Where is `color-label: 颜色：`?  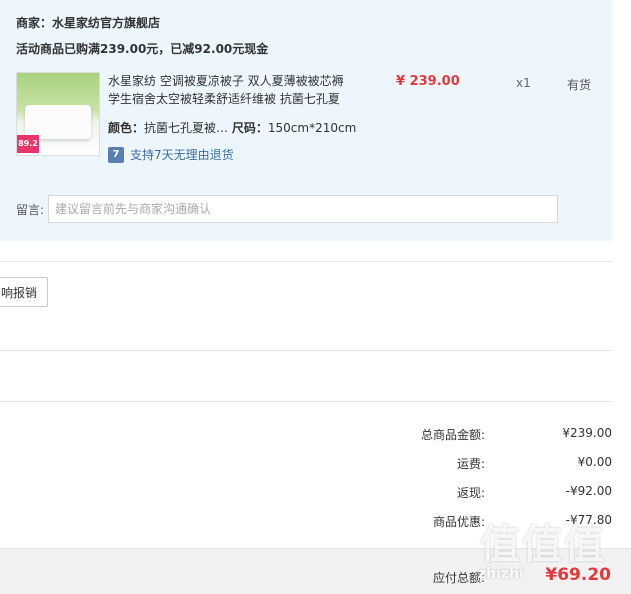
color-label: 颜色： is located at coordinates (126, 128).